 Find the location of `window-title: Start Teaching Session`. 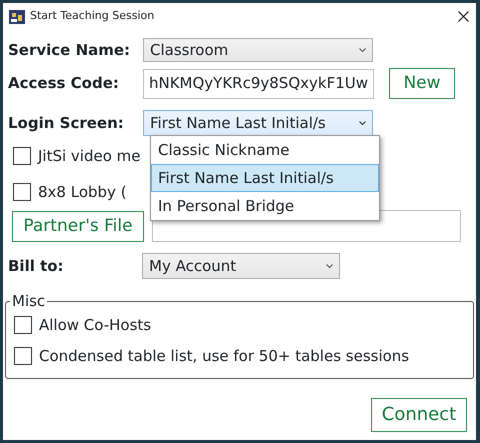

window-title: Start Teaching Session is located at coordinates (92, 16).